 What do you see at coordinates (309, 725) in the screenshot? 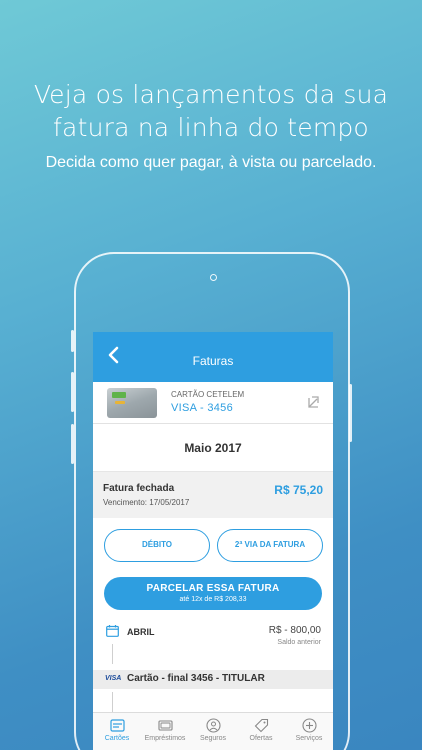
I see `plus-circle-icon` at bounding box center [309, 725].